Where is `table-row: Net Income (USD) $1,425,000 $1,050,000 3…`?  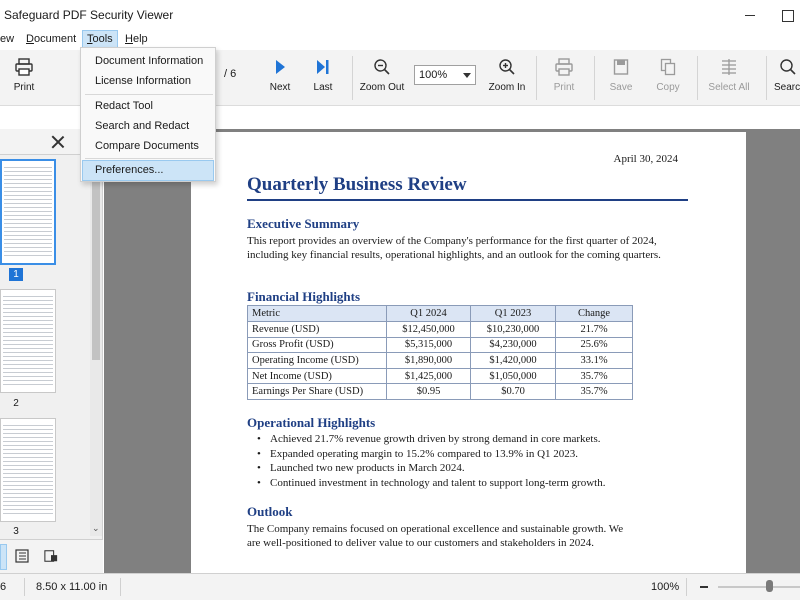
table-row: Net Income (USD) $1,425,000 $1,050,000 3… is located at coordinates (440, 376).